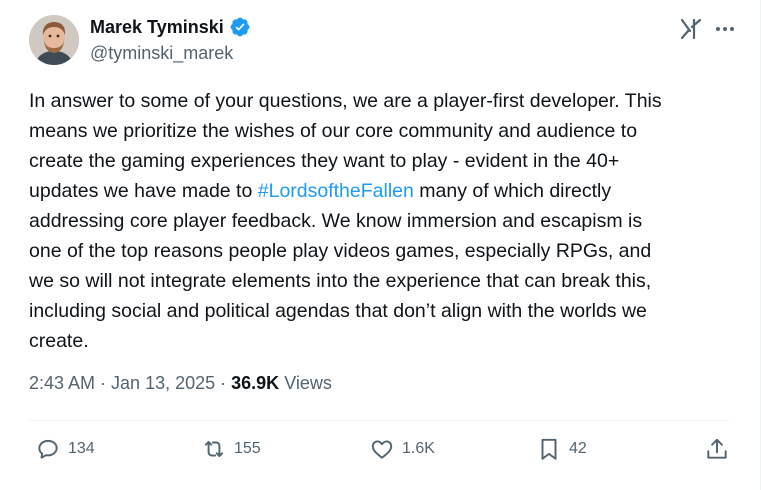  Describe the element at coordinates (214, 449) in the screenshot. I see `repost-icon` at that location.